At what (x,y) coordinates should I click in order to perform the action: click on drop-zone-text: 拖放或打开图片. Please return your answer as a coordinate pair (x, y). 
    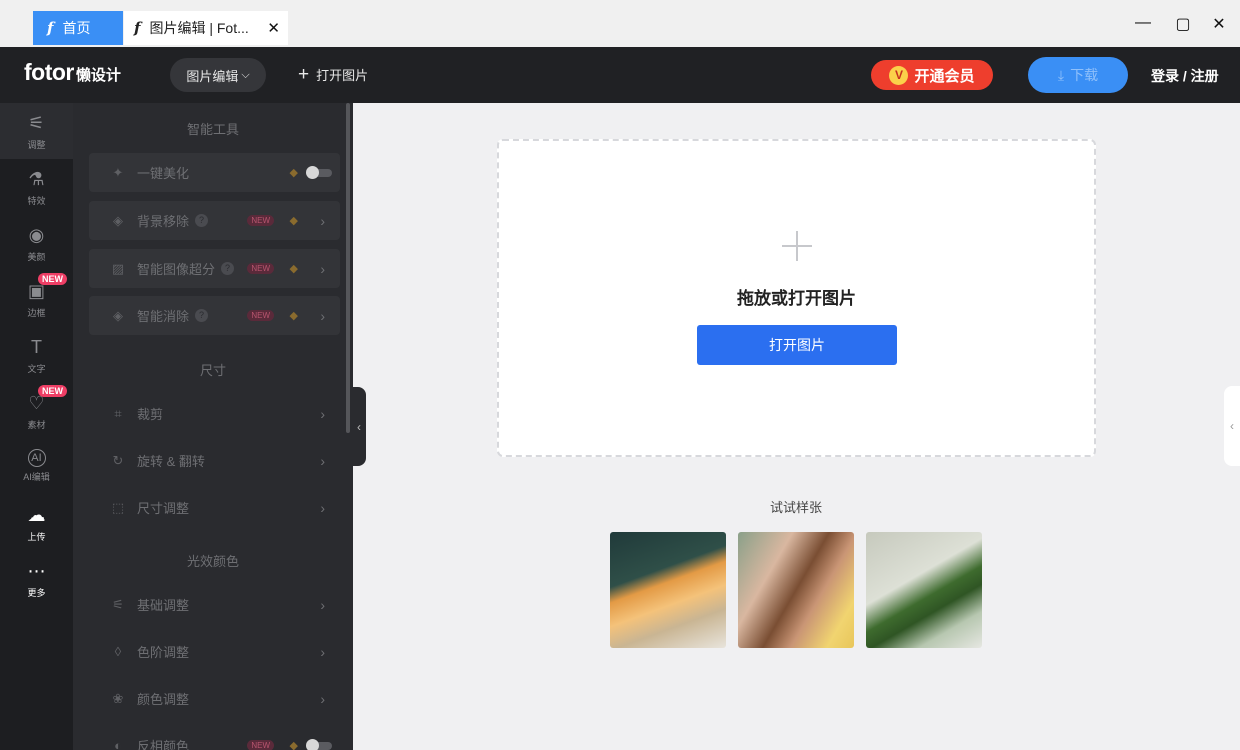
    Looking at the image, I should click on (796, 298).